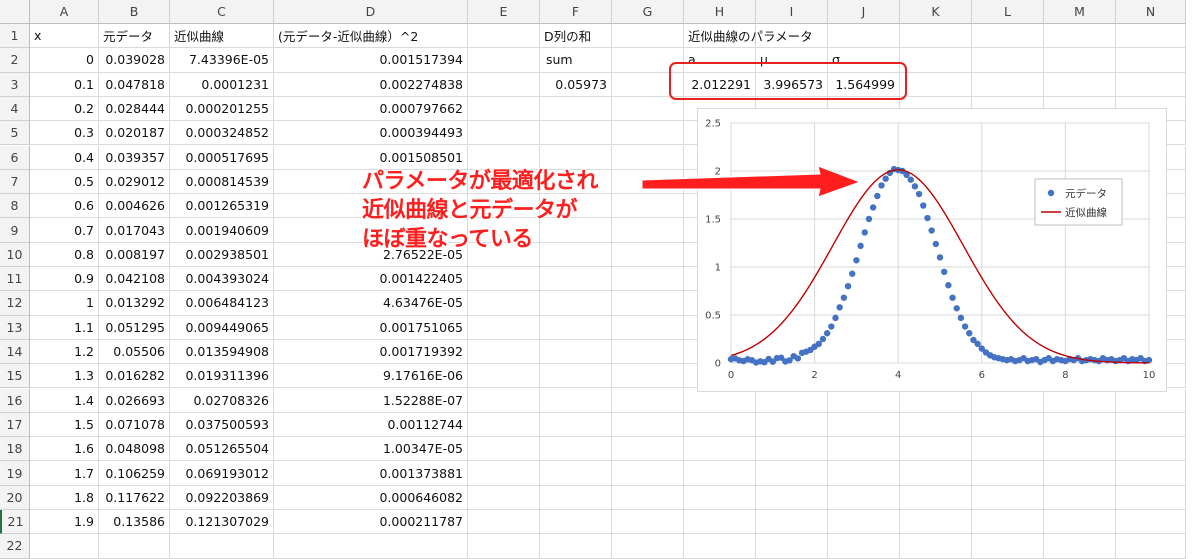 The height and width of the screenshot is (559, 1200). What do you see at coordinates (648, 546) in the screenshot?
I see `cell-g22` at bounding box center [648, 546].